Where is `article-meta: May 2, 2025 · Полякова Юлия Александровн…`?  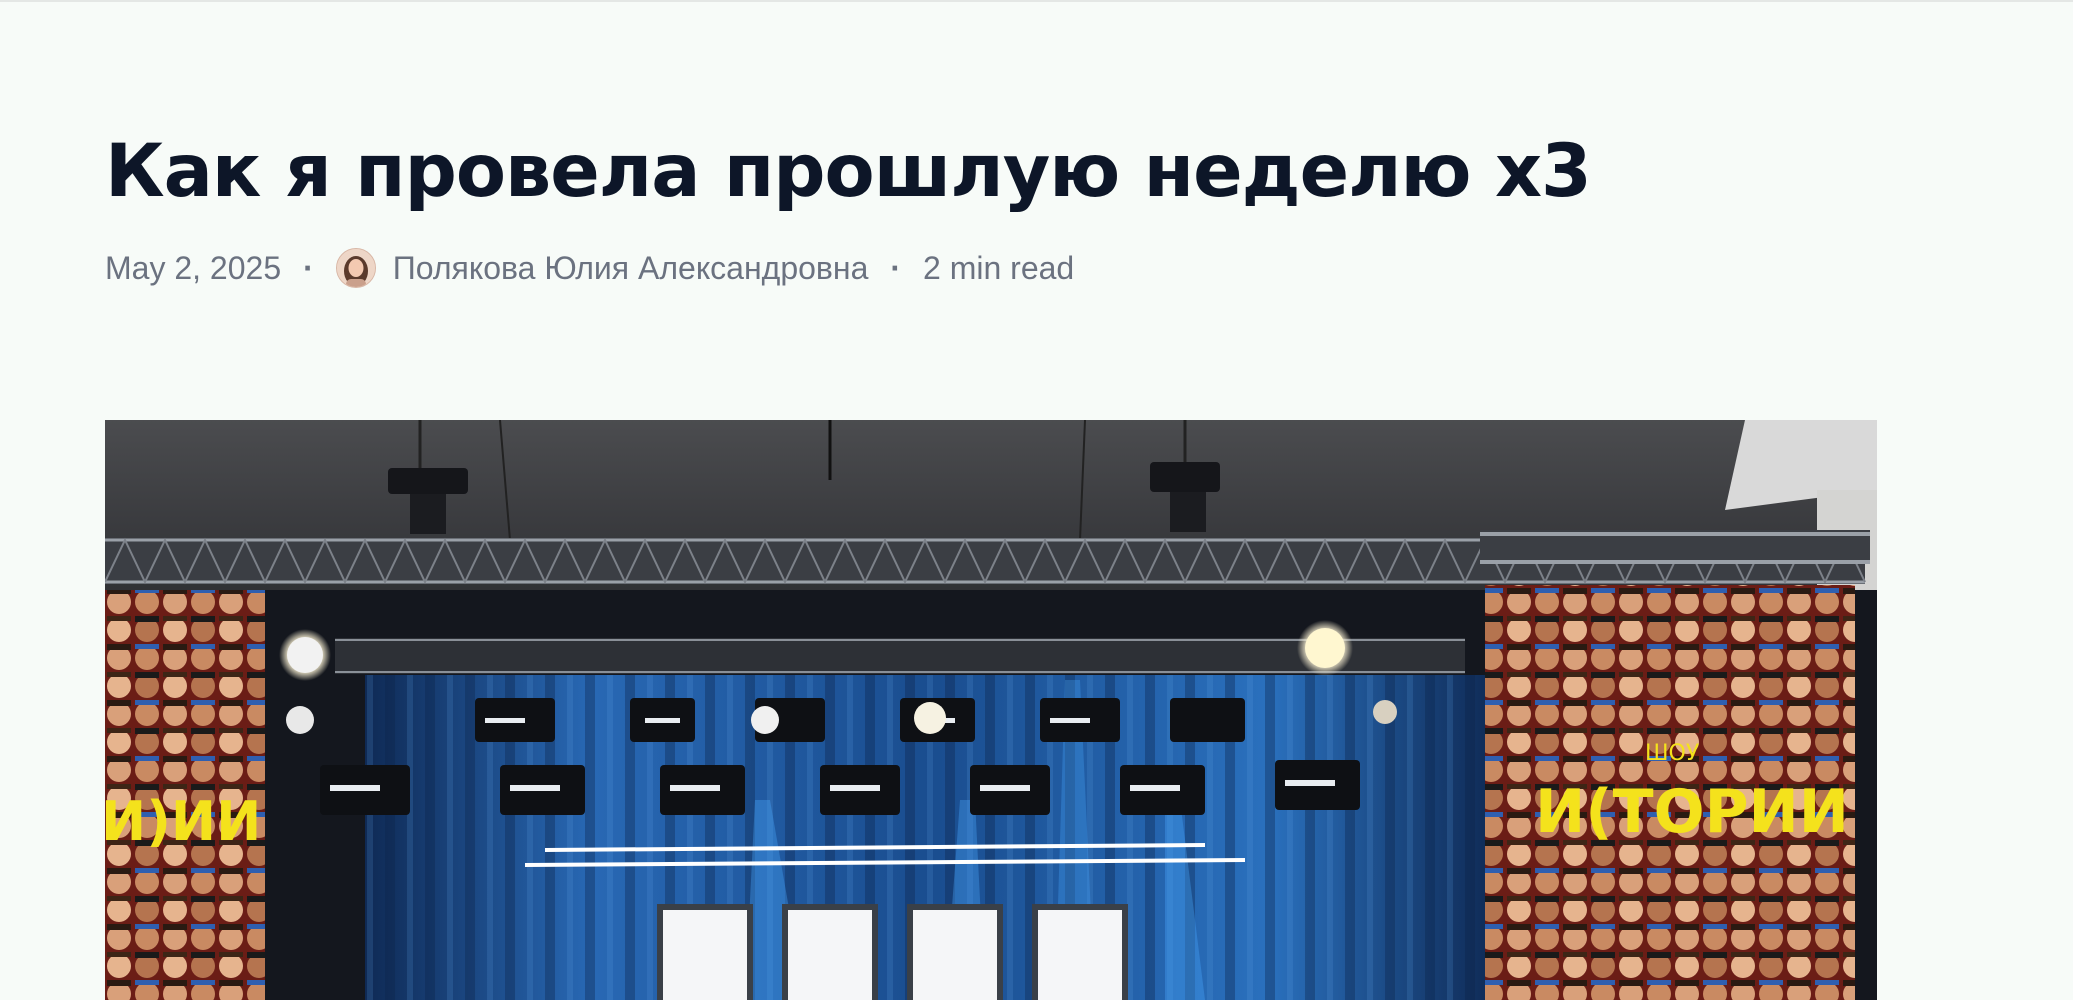 article-meta: May 2, 2025 · Полякова Юлия Александровн… is located at coordinates (589, 268).